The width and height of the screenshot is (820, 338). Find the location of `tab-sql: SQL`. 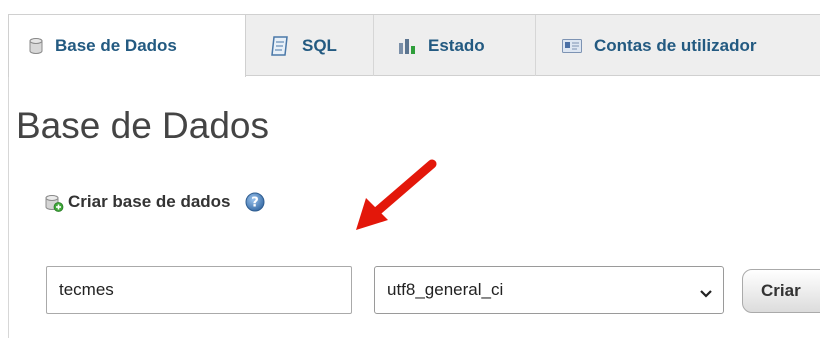

tab-sql: SQL is located at coordinates (310, 45).